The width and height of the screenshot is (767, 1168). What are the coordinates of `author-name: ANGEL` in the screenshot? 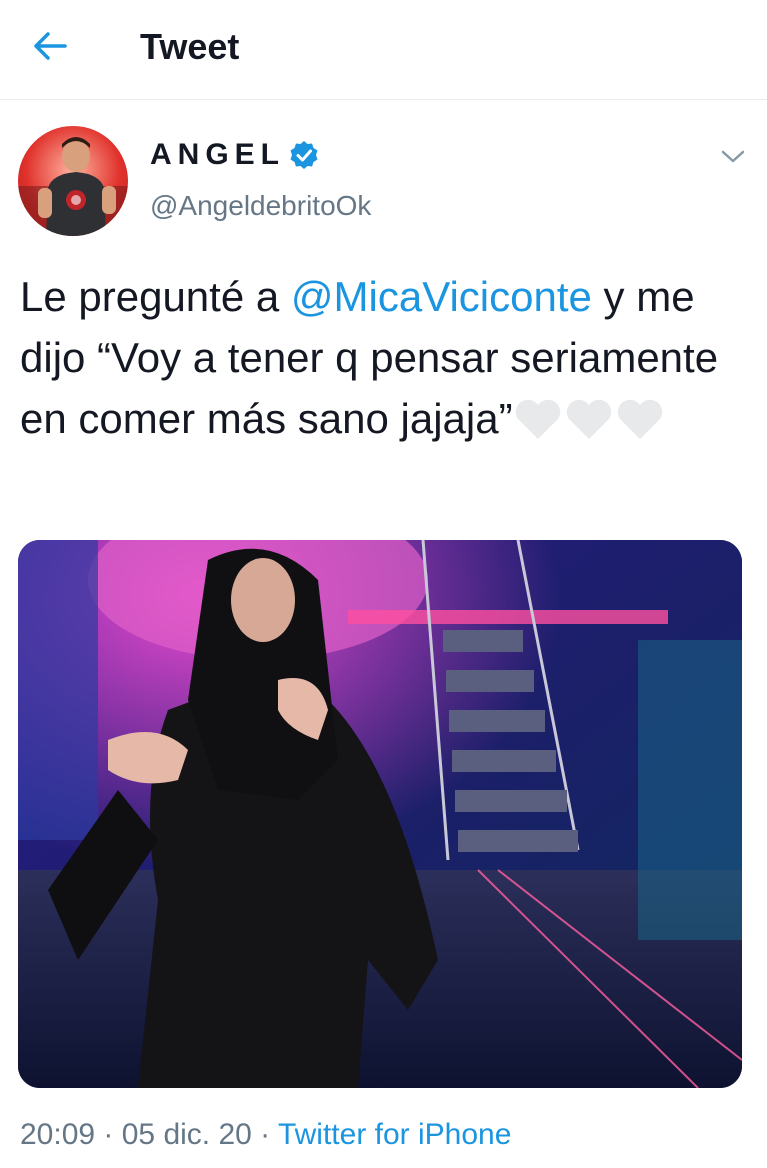 It's located at (217, 154).